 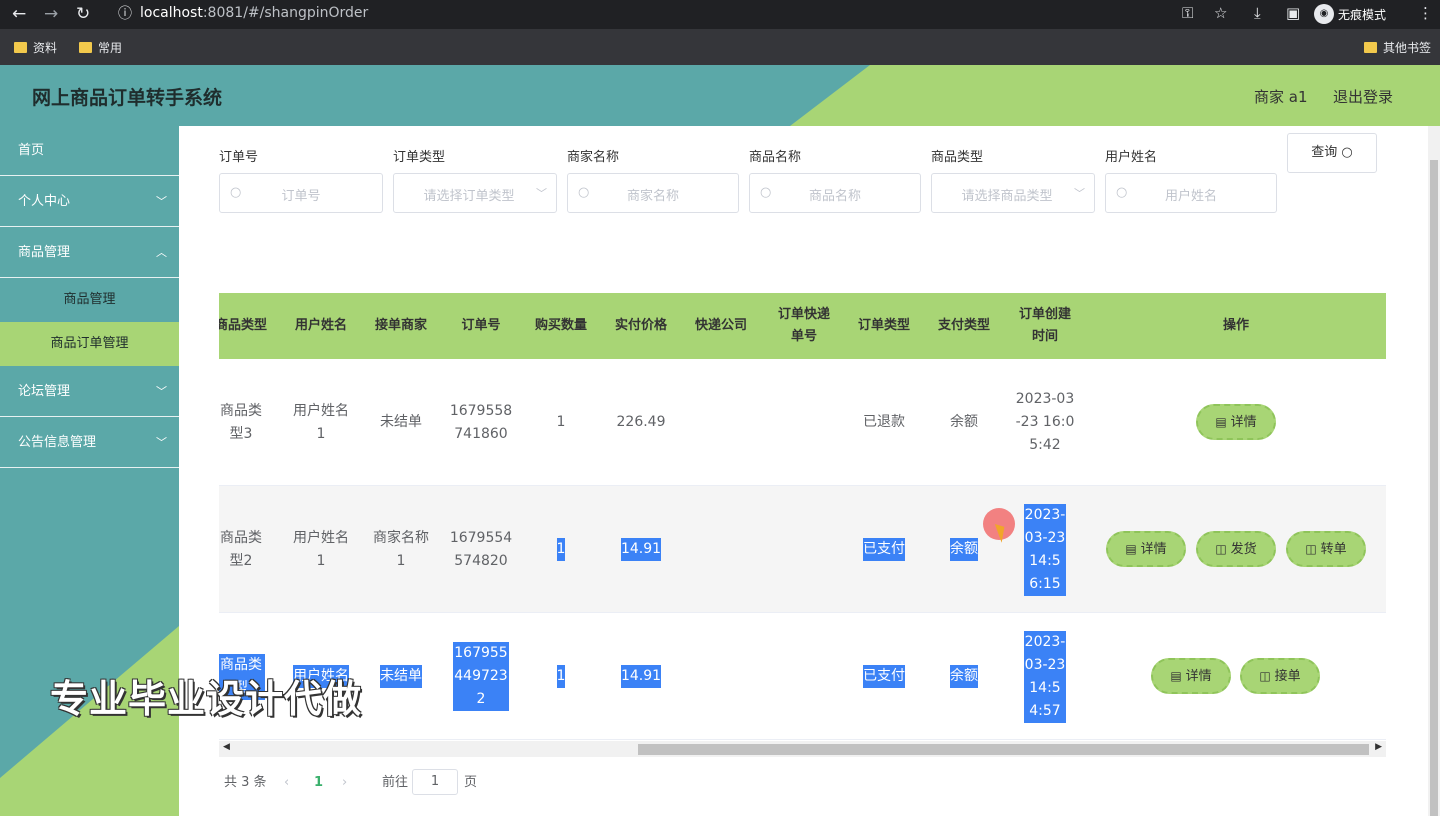 I want to click on filter-label-user-name: 用户姓名, so click(x=1131, y=157).